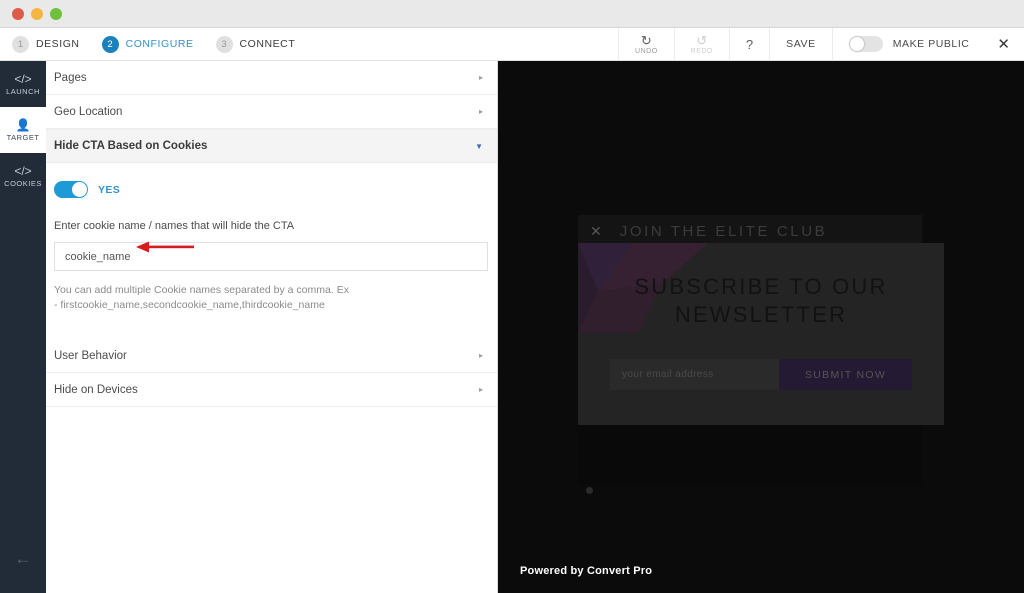  What do you see at coordinates (56, 13) in the screenshot?
I see `zoom-window-button` at bounding box center [56, 13].